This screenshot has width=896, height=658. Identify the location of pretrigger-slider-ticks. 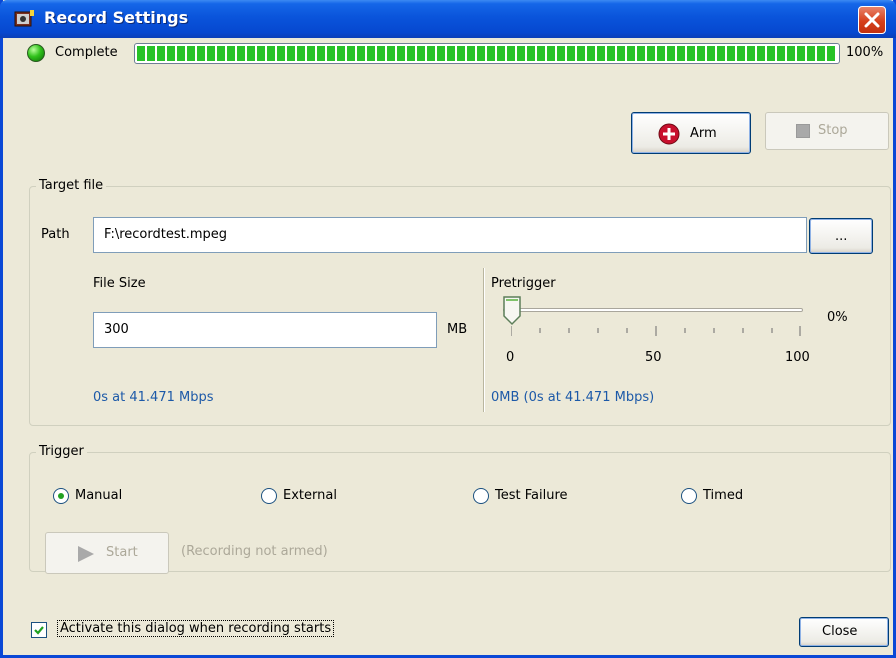
(656, 331).